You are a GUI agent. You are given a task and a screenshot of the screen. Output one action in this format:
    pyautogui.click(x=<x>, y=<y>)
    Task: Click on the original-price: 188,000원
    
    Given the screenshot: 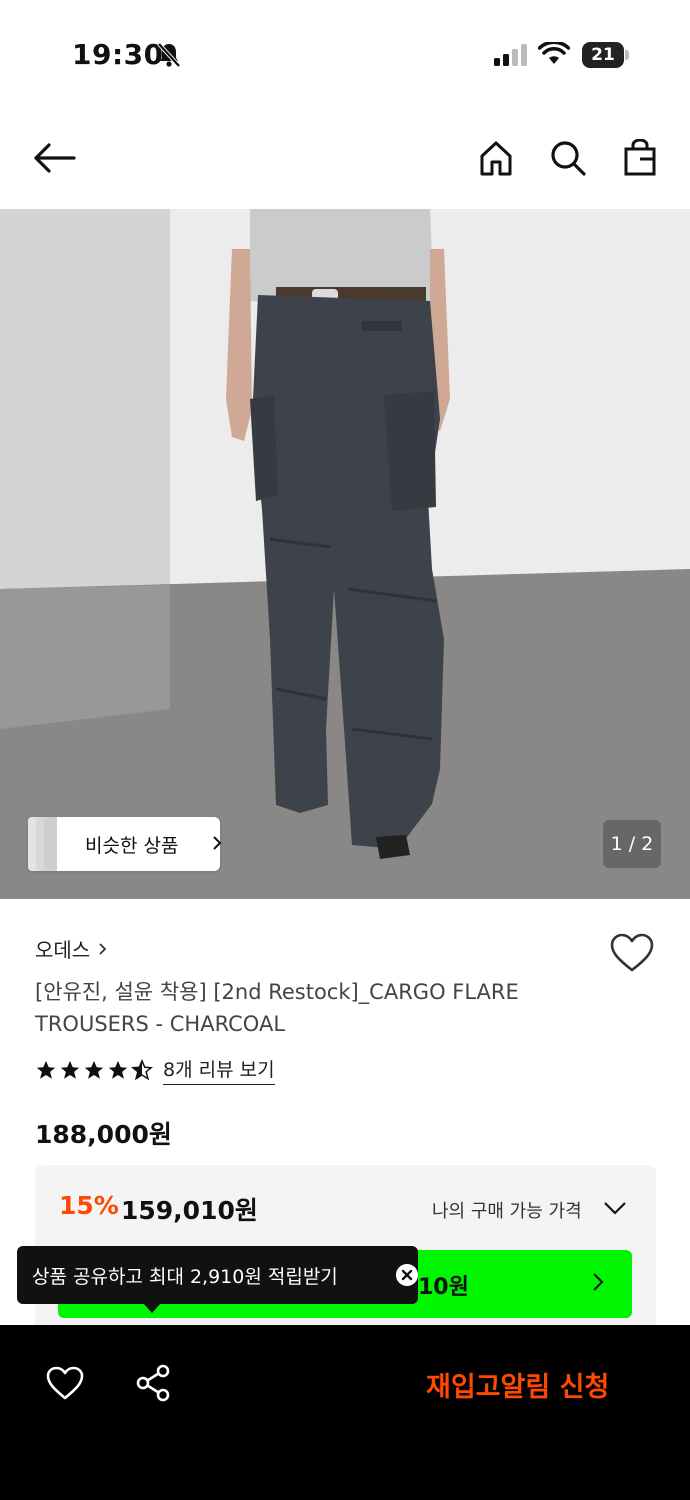 What is the action you would take?
    pyautogui.click(x=103, y=1134)
    